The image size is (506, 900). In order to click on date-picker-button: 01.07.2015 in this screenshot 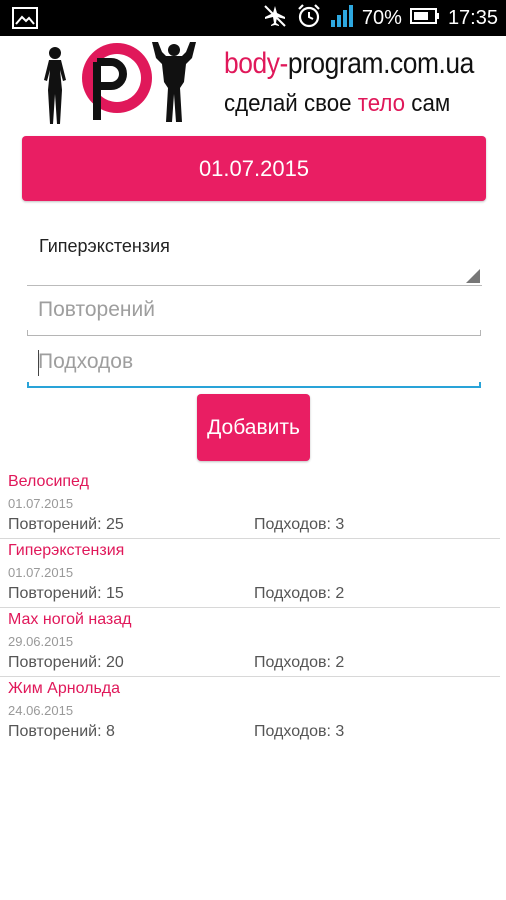, I will do `click(254, 168)`.